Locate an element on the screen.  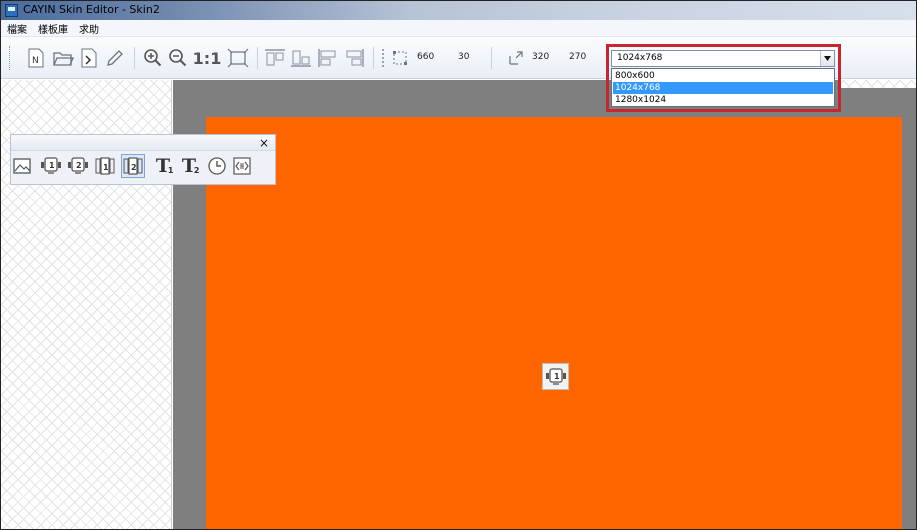
app-icon is located at coordinates (11, 10).